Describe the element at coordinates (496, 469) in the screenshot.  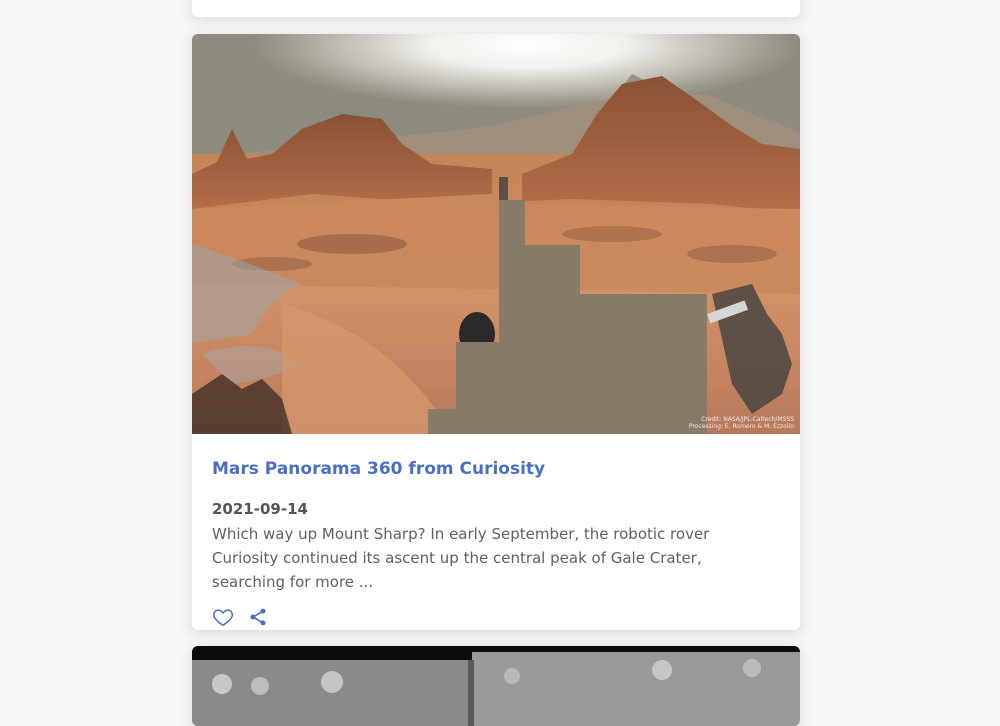
I see `post-title: Mars Panorama 360 from Curiosity` at that location.